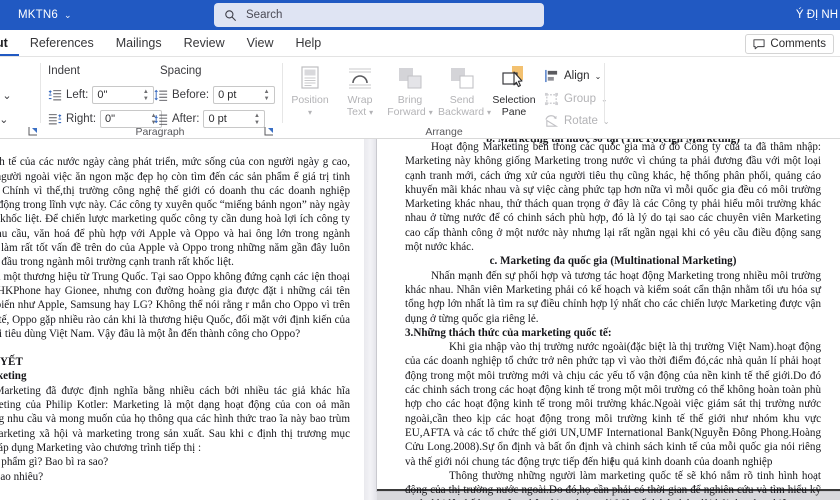 The width and height of the screenshot is (840, 500). I want to click on wrap-text-button: Wrap Text ▾, so click(360, 91).